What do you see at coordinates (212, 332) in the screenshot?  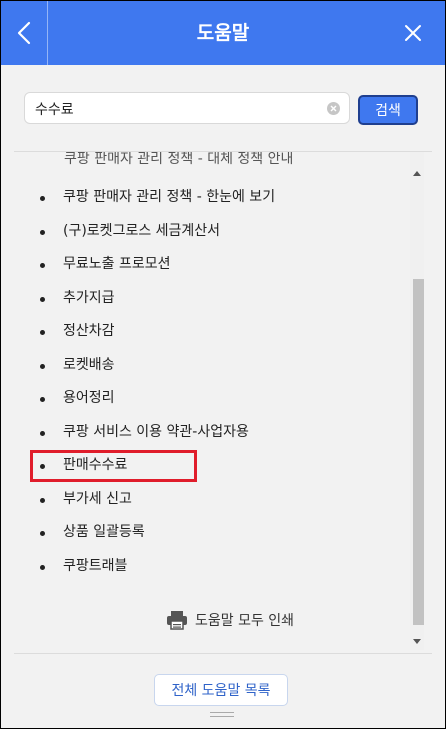 I see `list-item: 정산차감` at bounding box center [212, 332].